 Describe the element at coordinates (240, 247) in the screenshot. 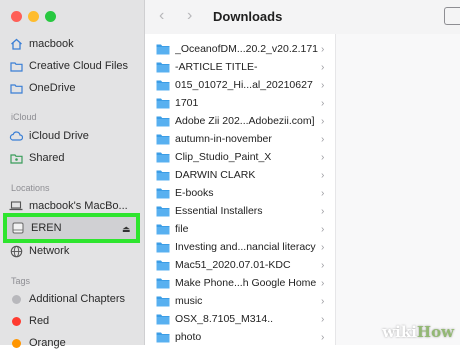

I see `folder-row: Investing and...nancial literacy ›` at that location.